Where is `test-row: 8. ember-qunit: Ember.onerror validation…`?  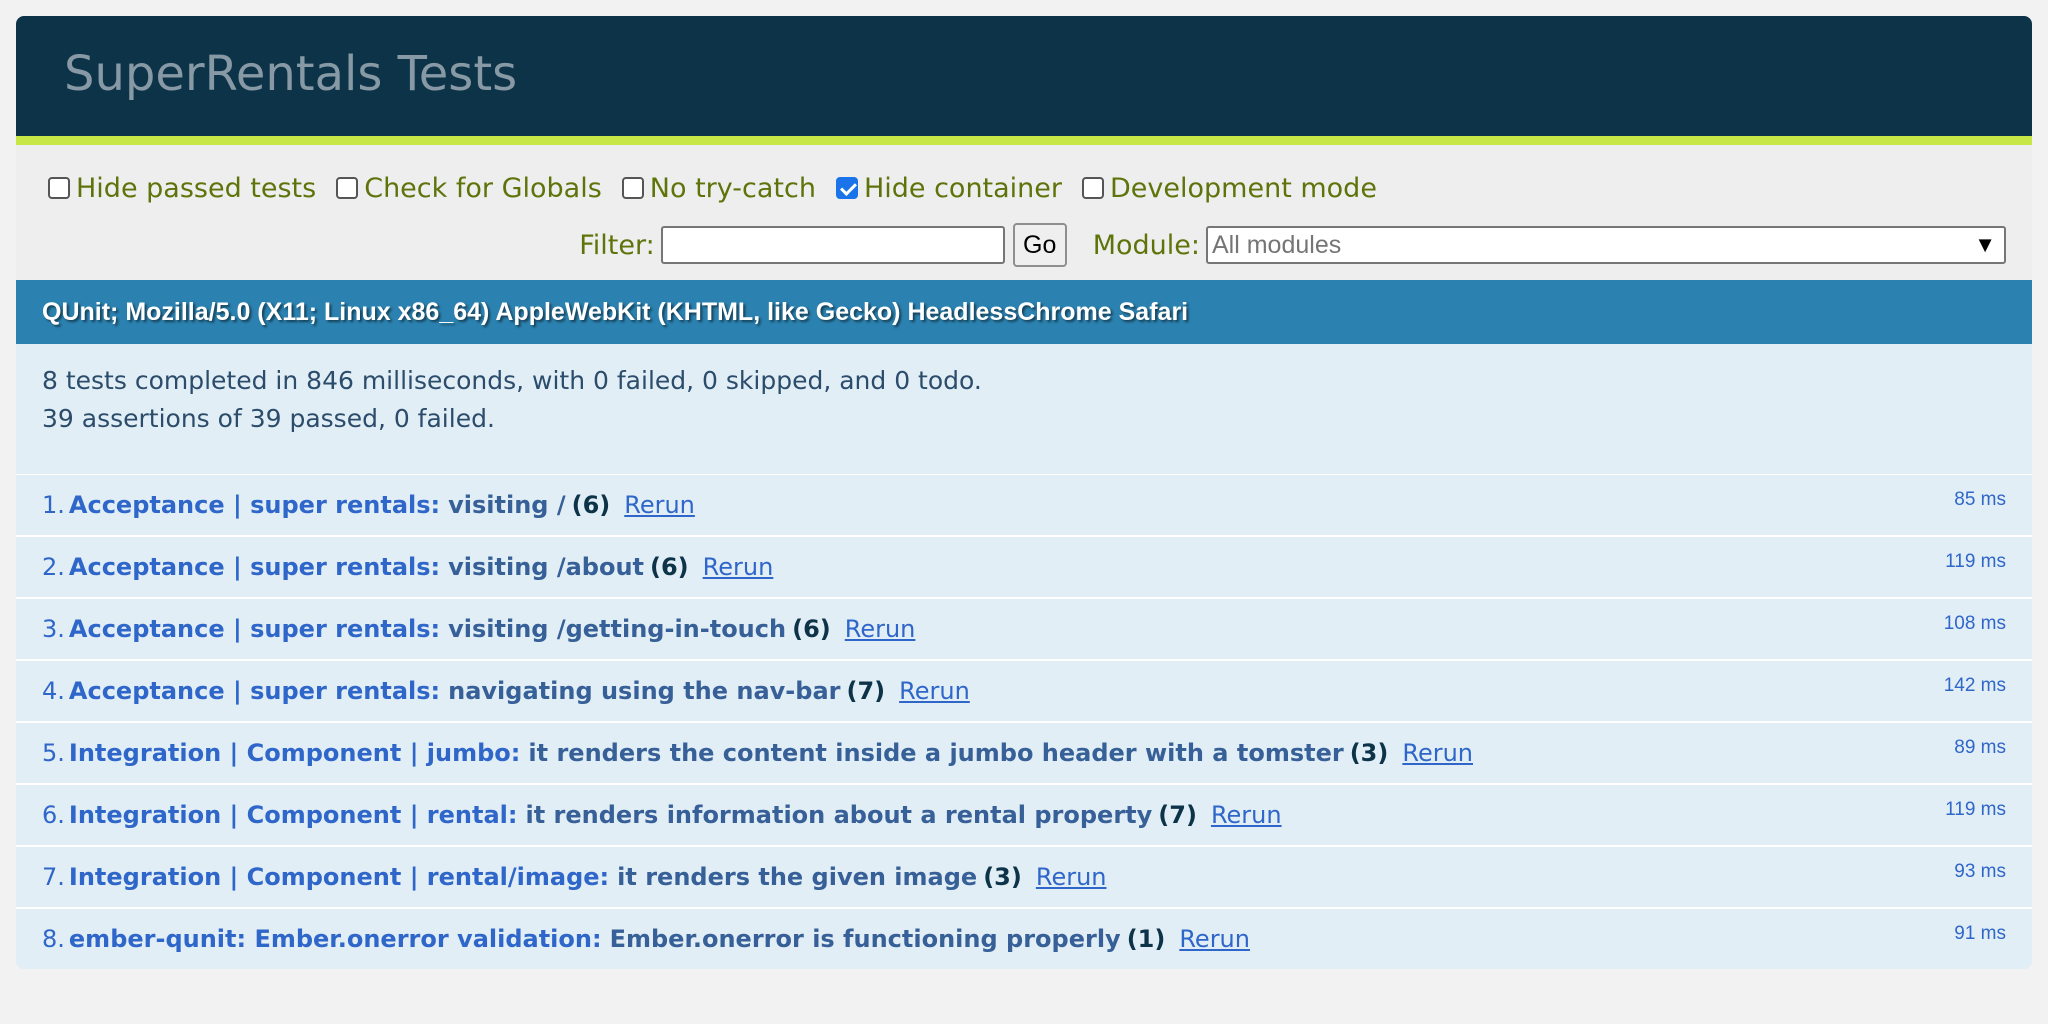 test-row: 8. ember-qunit: Ember.onerror validation… is located at coordinates (1024, 939).